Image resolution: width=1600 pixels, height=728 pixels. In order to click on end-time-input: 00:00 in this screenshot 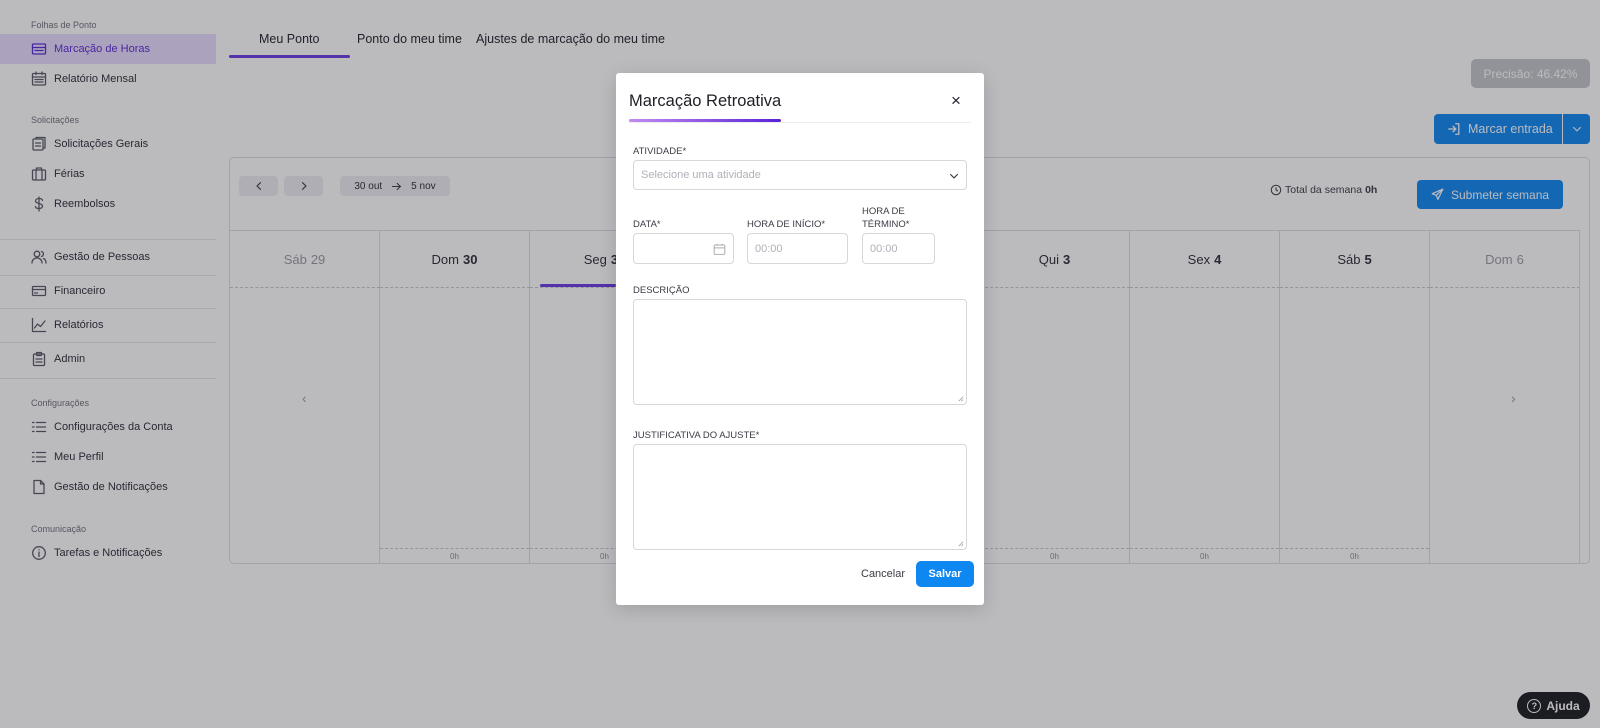, I will do `click(898, 248)`.